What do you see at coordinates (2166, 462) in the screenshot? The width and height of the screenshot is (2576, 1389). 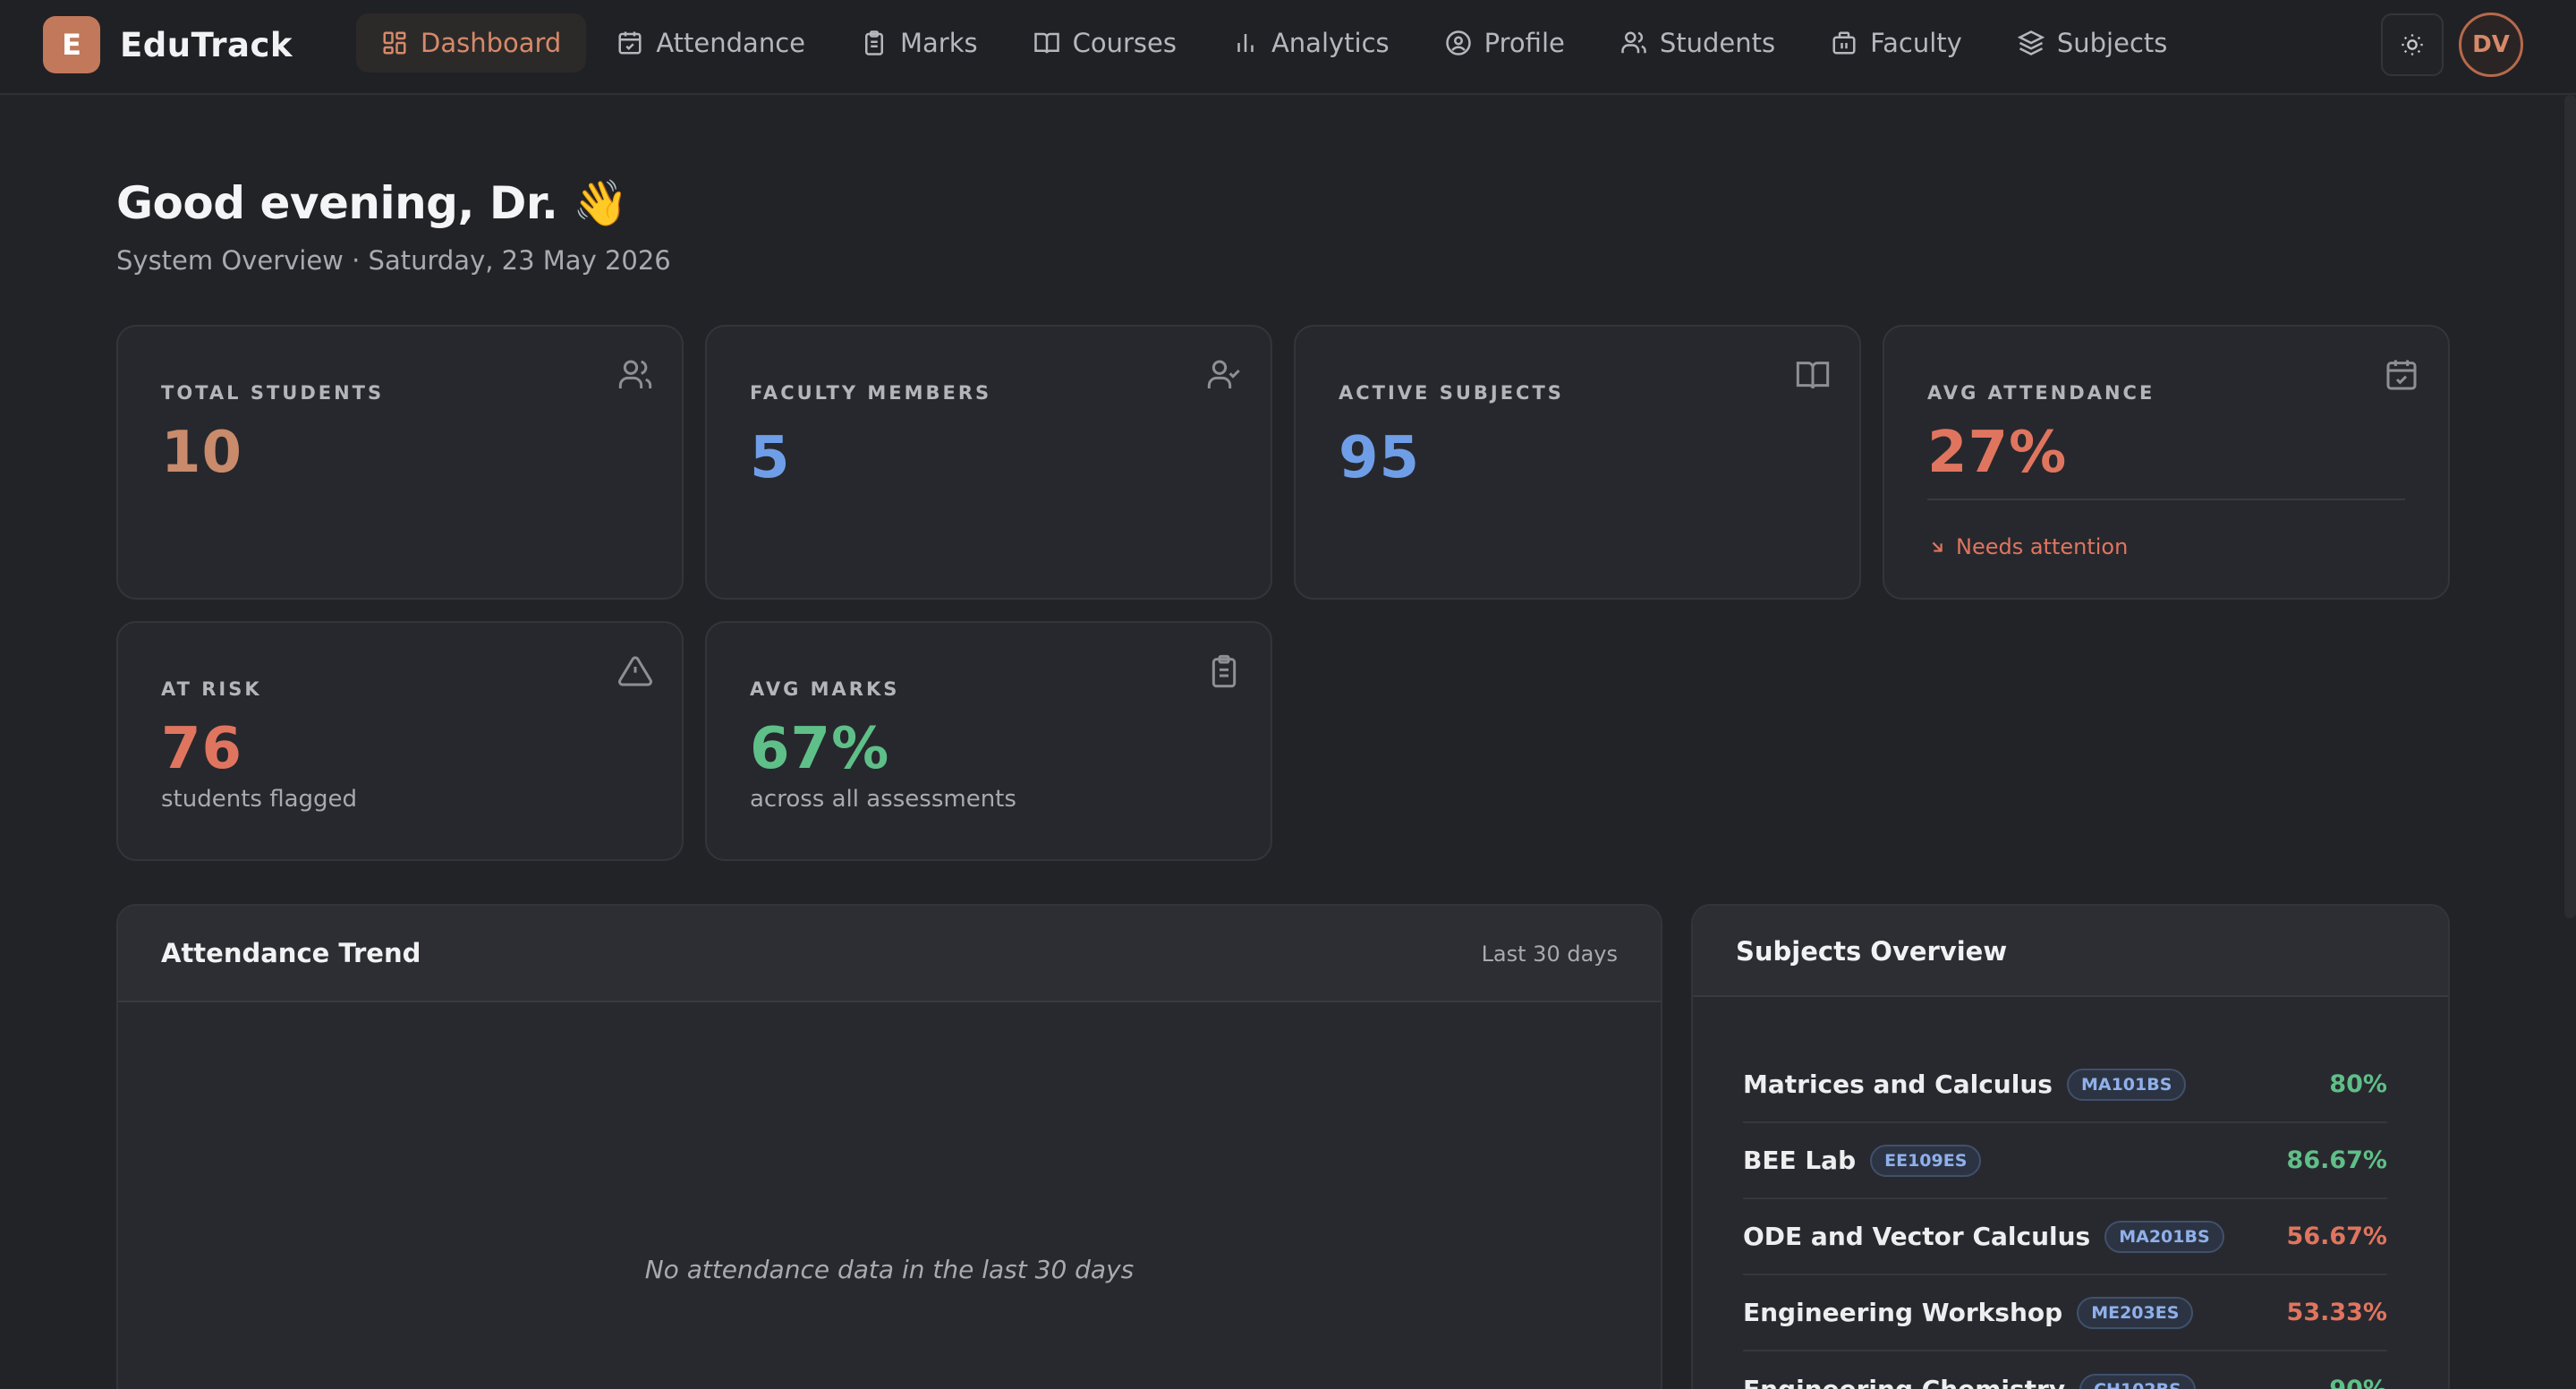 I see `stat-card-avg-attendance: AVG ATTENDANCE 27% Needs attention` at bounding box center [2166, 462].